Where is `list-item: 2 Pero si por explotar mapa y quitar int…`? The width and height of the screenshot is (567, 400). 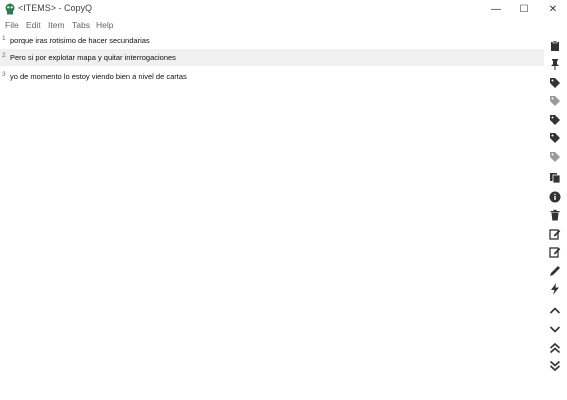
list-item: 2 Pero si por explotar mapa y quitar int… is located at coordinates (272, 57).